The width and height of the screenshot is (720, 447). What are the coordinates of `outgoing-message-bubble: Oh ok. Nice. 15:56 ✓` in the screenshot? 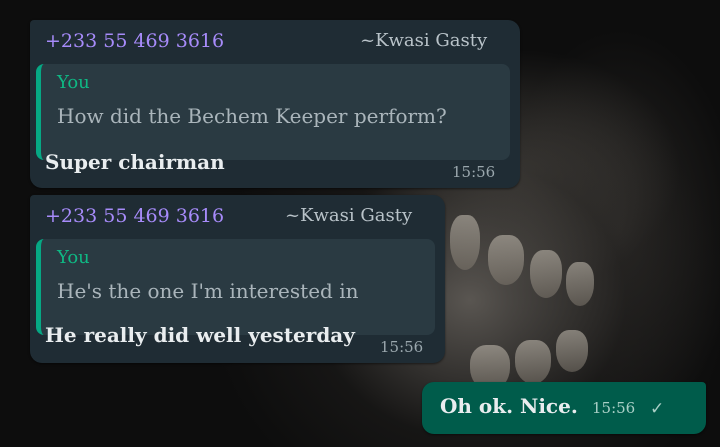 It's located at (564, 408).